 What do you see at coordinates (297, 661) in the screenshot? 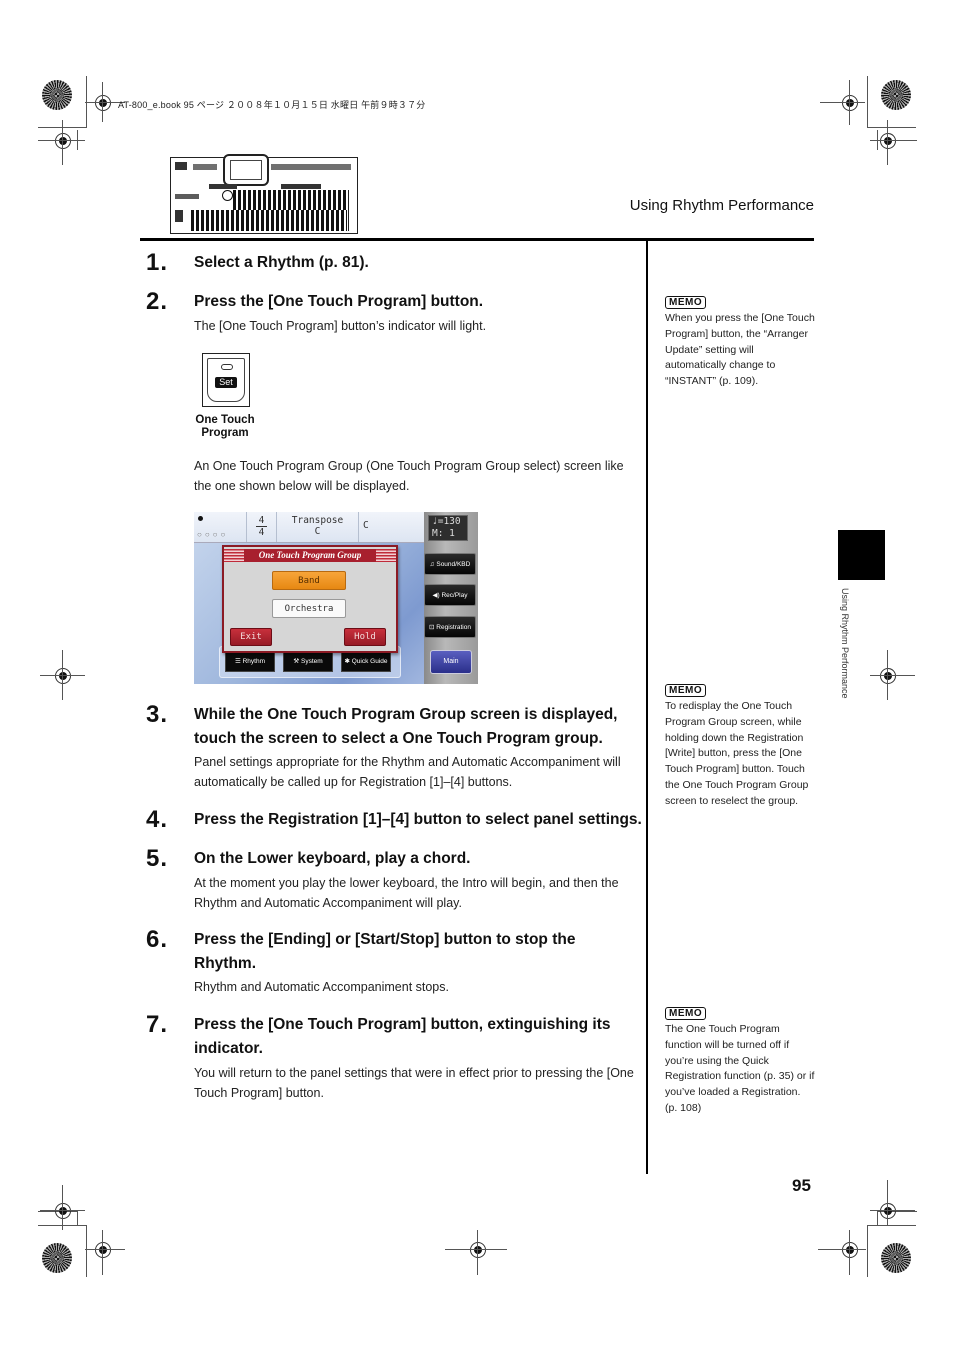
I see `wrench-icon: ⚒` at bounding box center [297, 661].